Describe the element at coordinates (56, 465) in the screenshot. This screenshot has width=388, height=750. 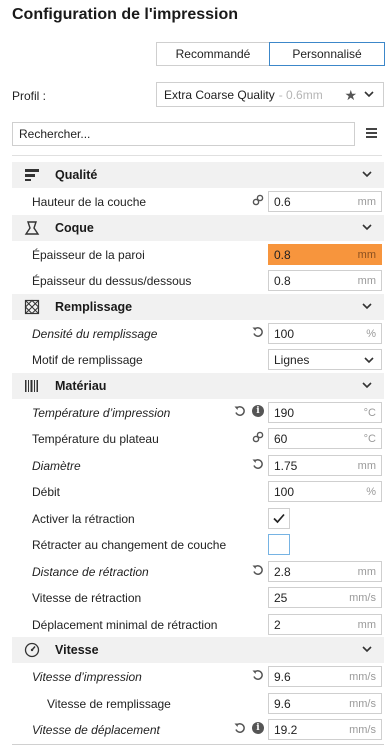
I see `setting-label: Diamètre` at that location.